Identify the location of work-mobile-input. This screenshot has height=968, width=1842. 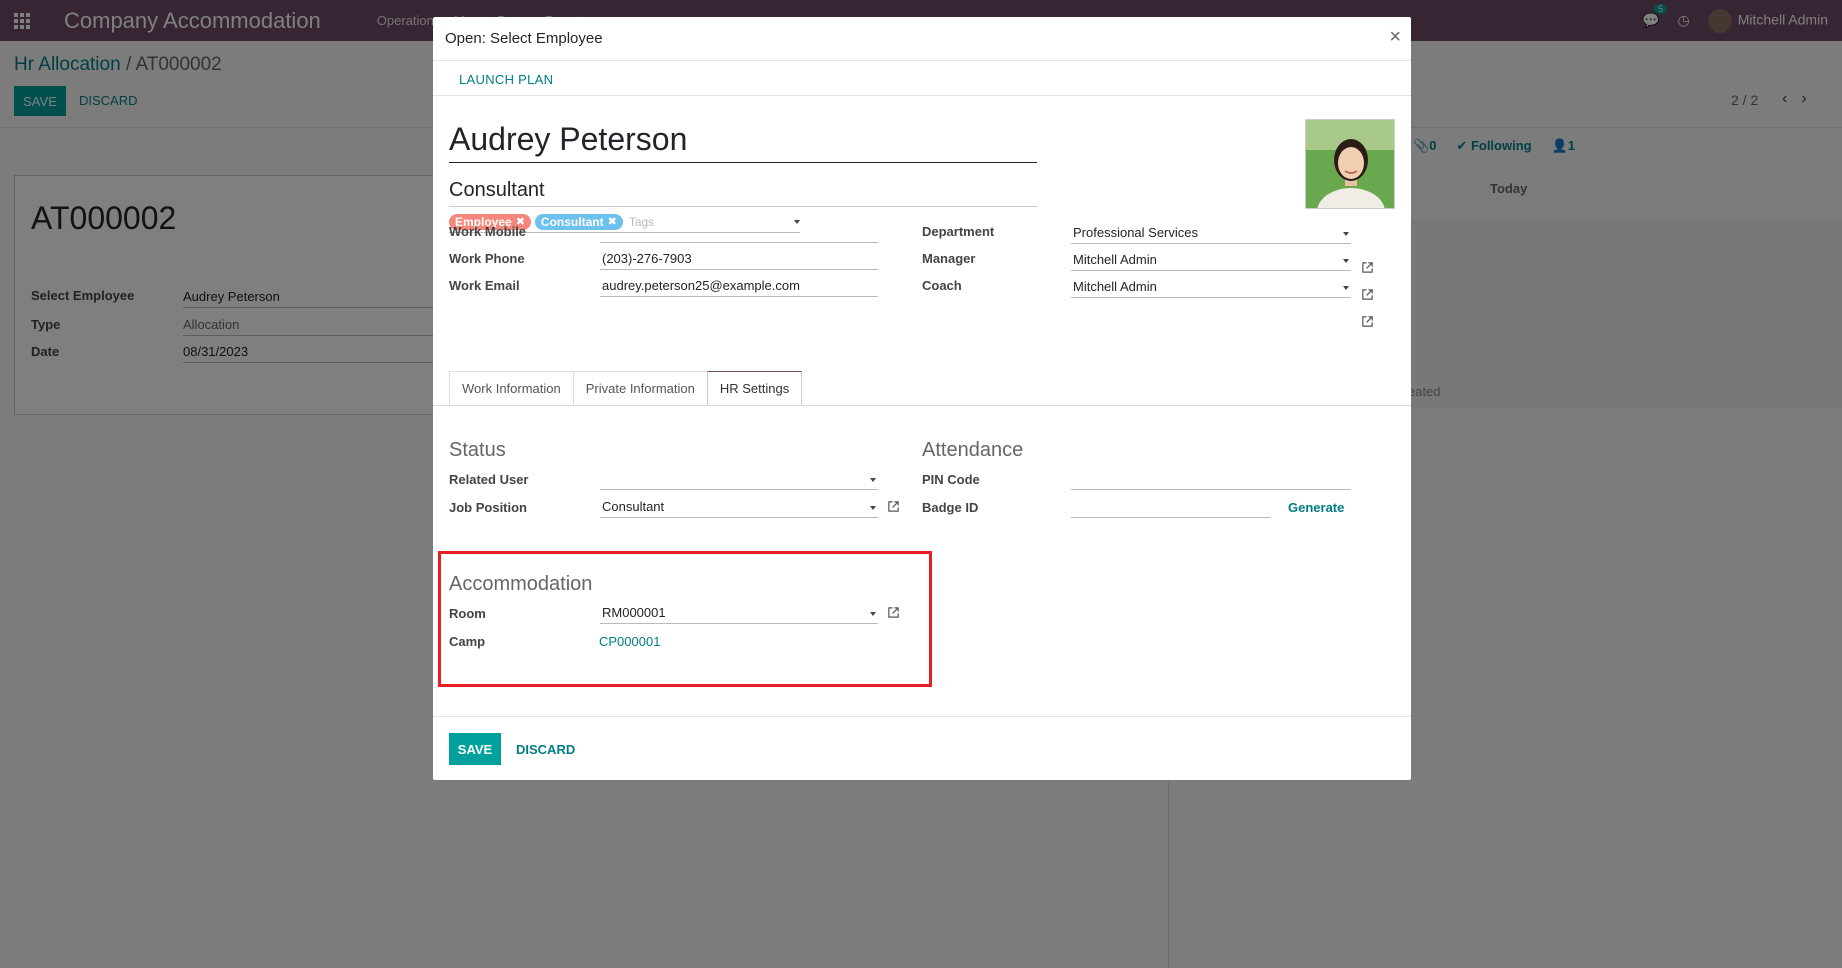
(739, 232).